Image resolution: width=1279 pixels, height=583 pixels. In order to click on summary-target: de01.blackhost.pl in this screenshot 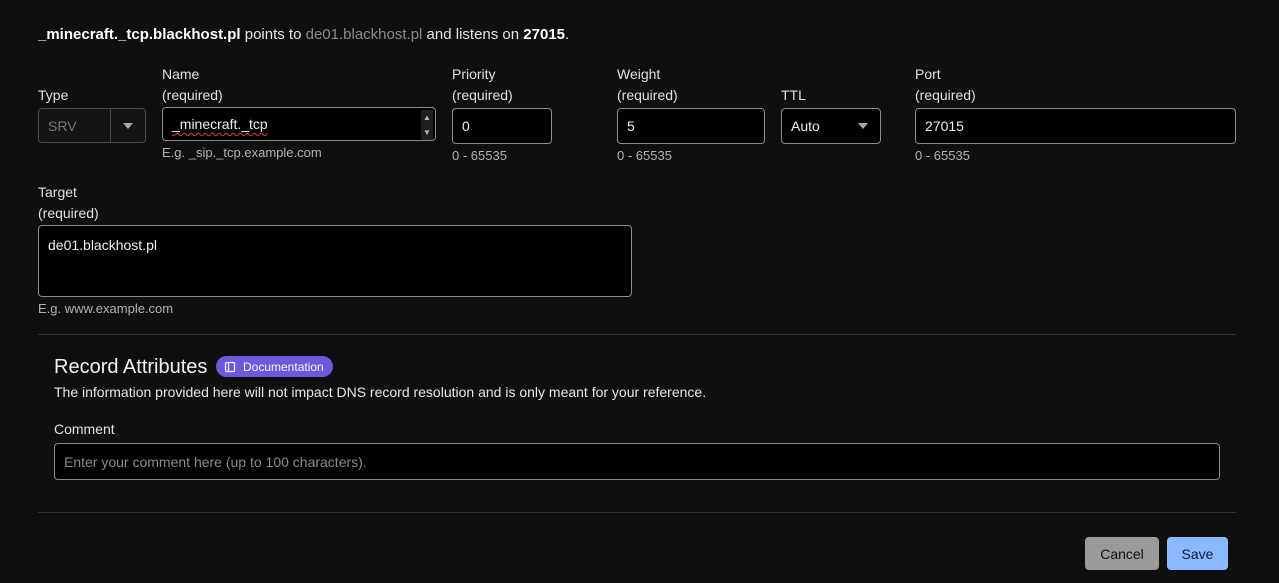, I will do `click(364, 34)`.